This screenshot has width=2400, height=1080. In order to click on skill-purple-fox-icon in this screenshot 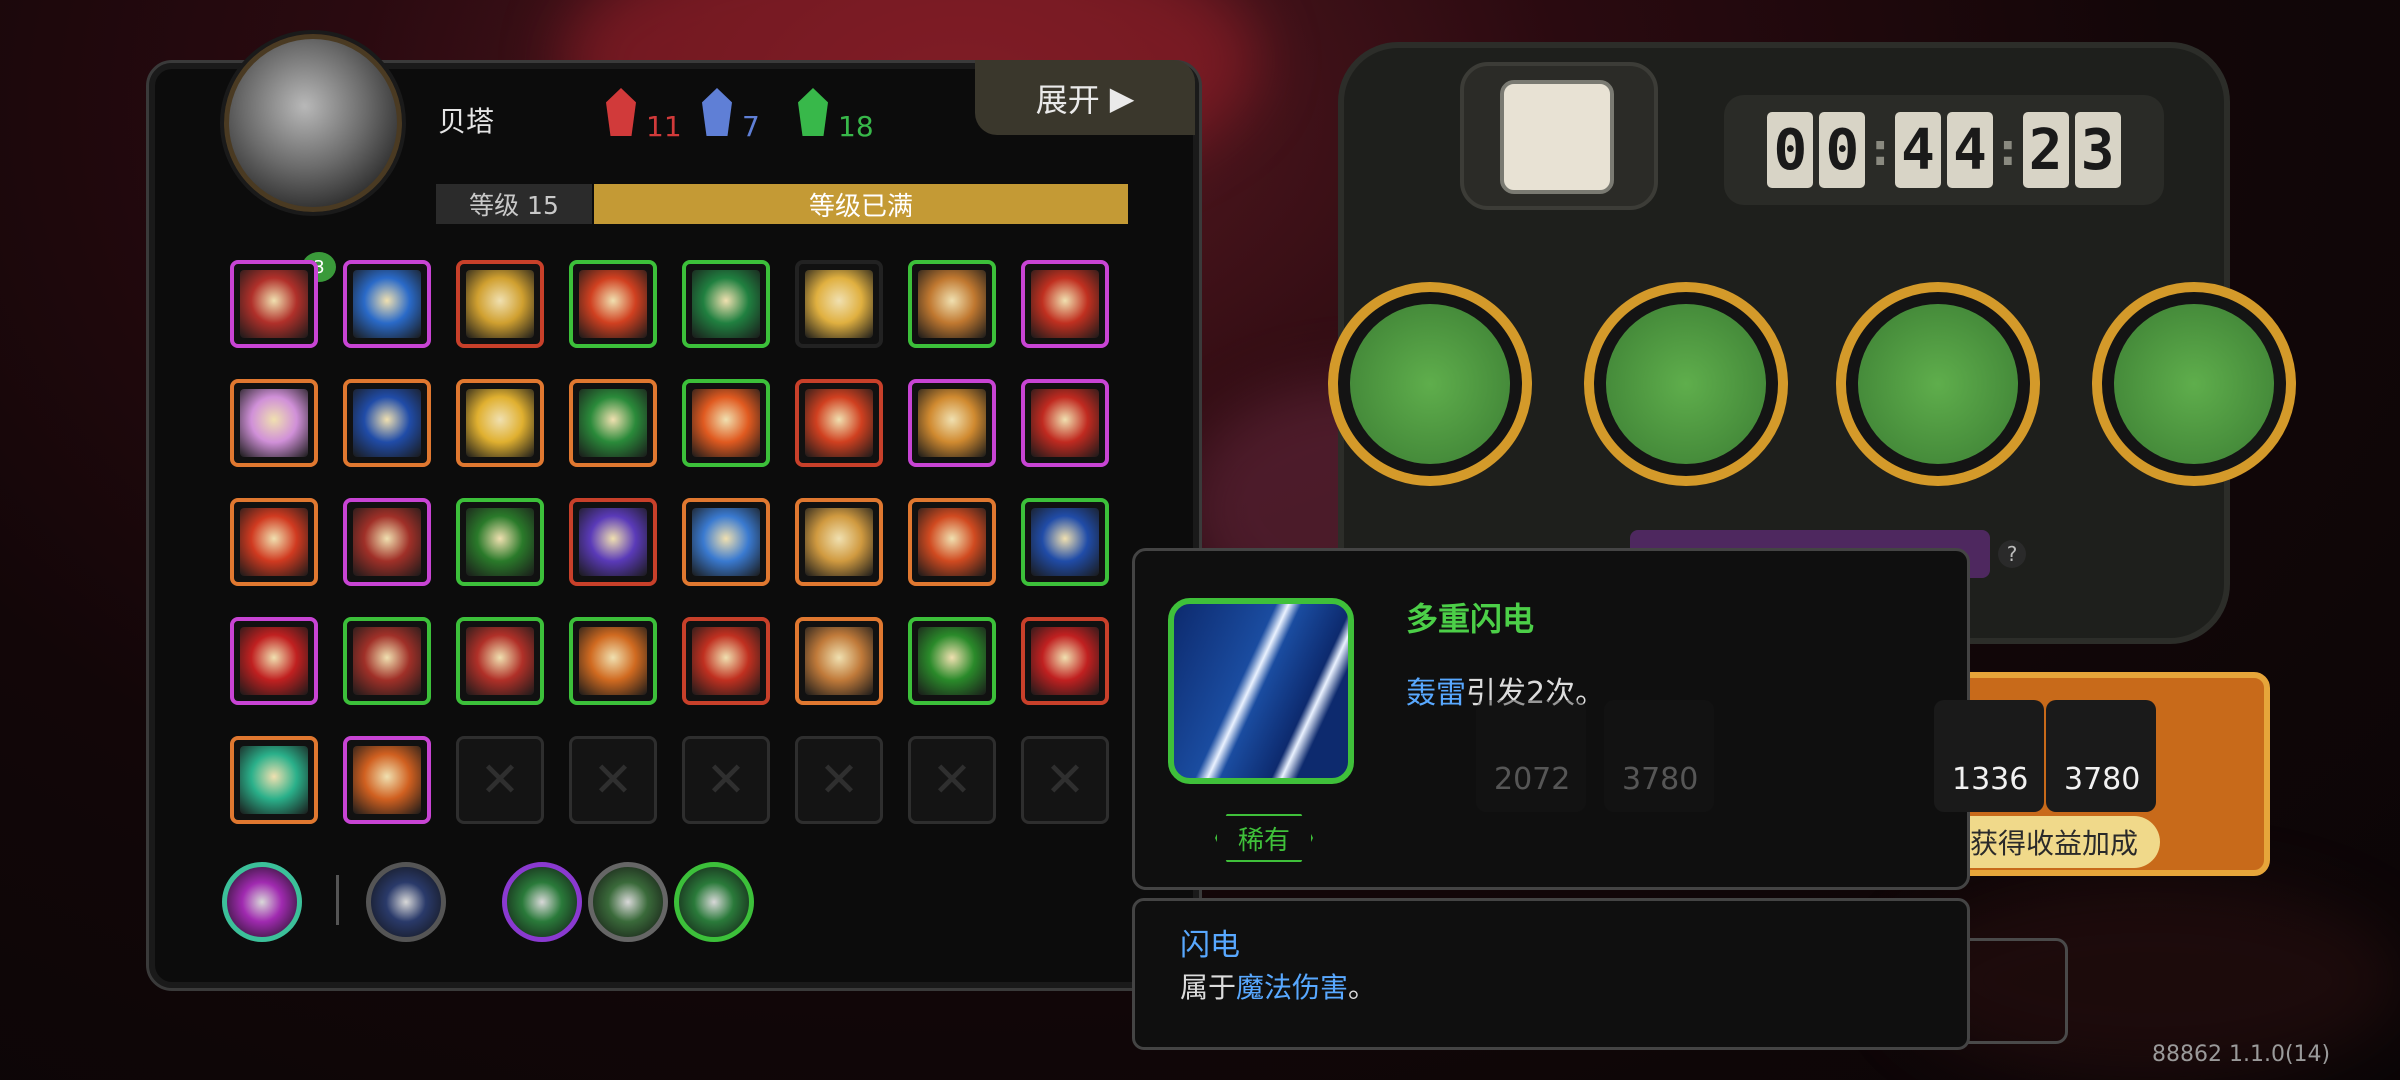, I will do `click(613, 542)`.